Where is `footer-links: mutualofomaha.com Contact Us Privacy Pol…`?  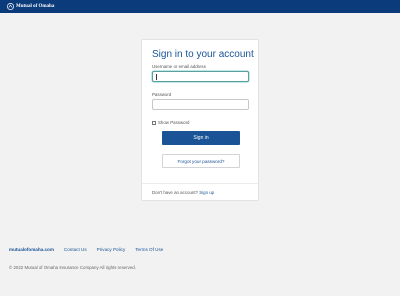 footer-links: mutualofomaha.com Contact Us Privacy Pol… is located at coordinates (86, 249).